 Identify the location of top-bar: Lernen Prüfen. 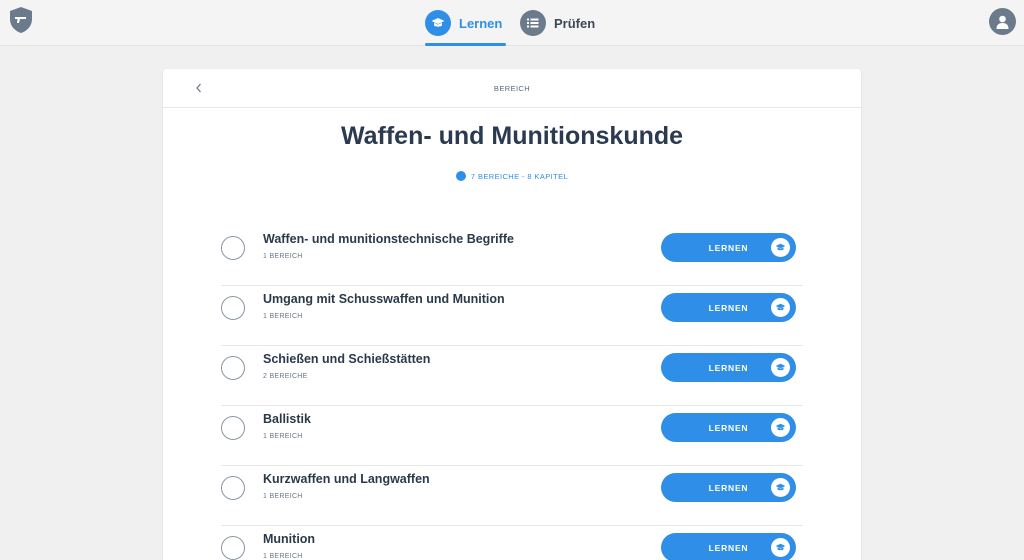
(512, 23).